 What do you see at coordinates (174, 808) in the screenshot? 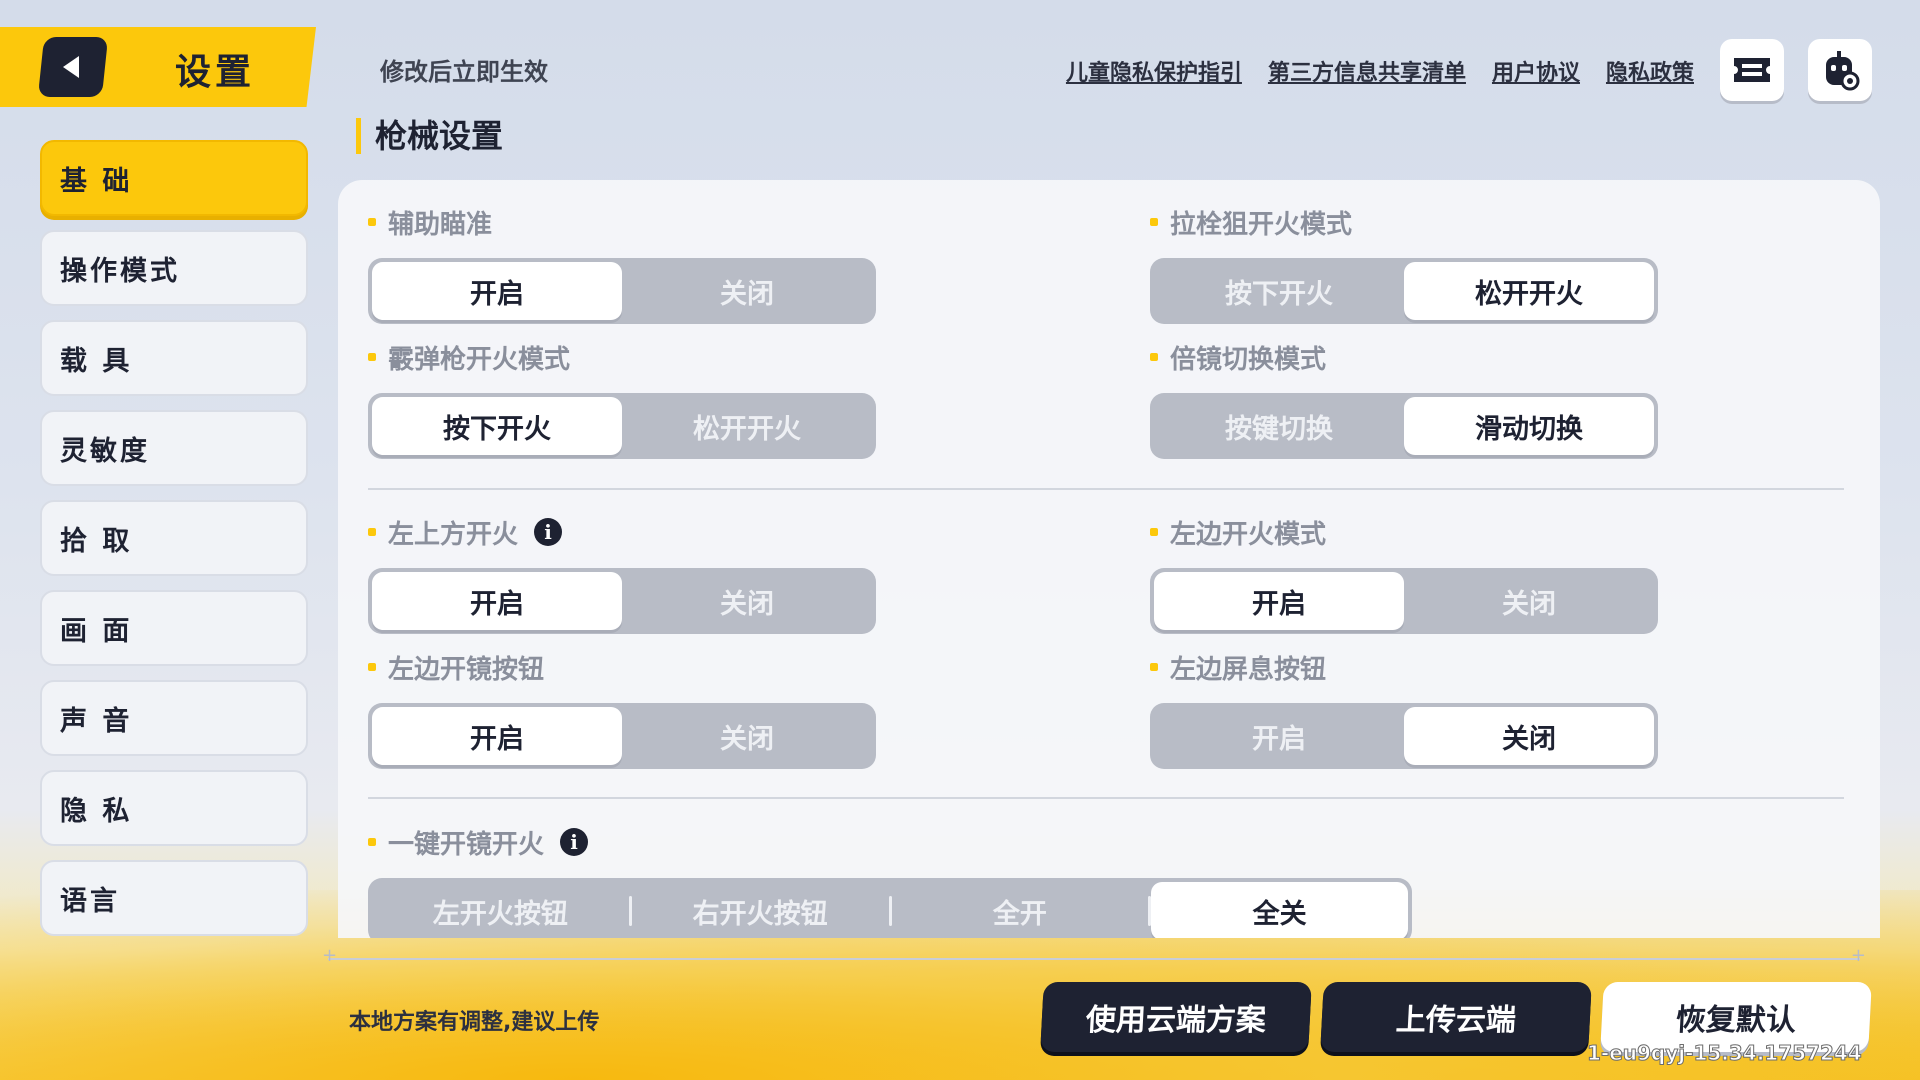
I see `sidebar-item-privacy: 隐 私` at bounding box center [174, 808].